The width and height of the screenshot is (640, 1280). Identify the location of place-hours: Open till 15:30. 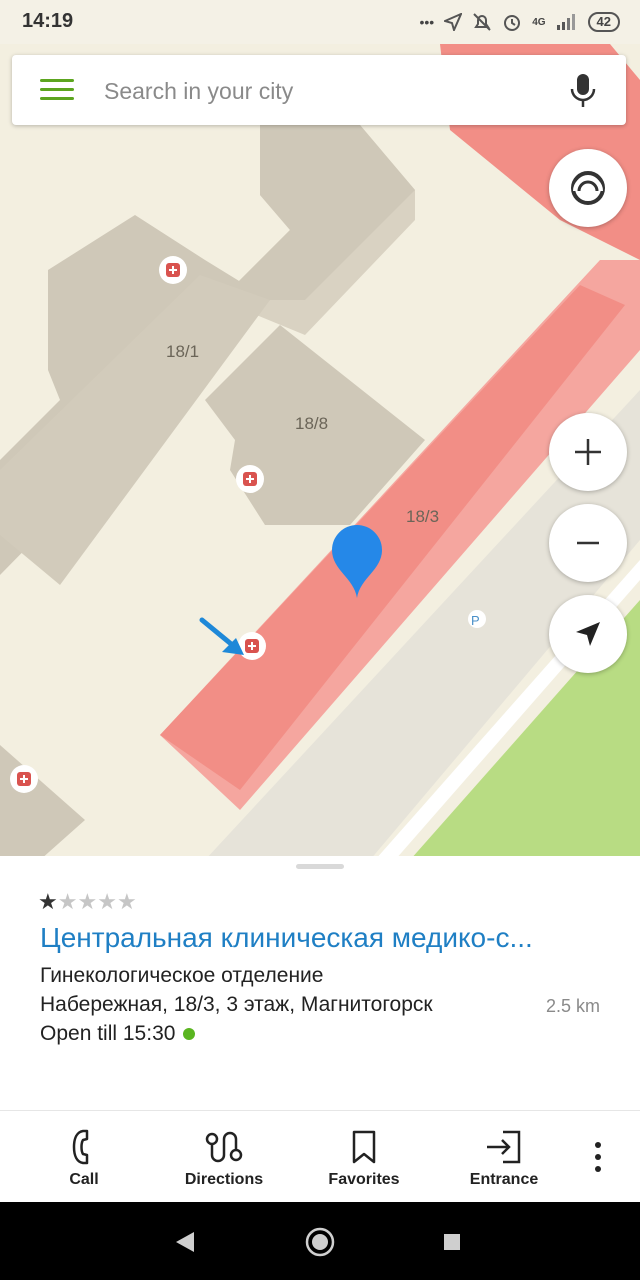
(118, 1034).